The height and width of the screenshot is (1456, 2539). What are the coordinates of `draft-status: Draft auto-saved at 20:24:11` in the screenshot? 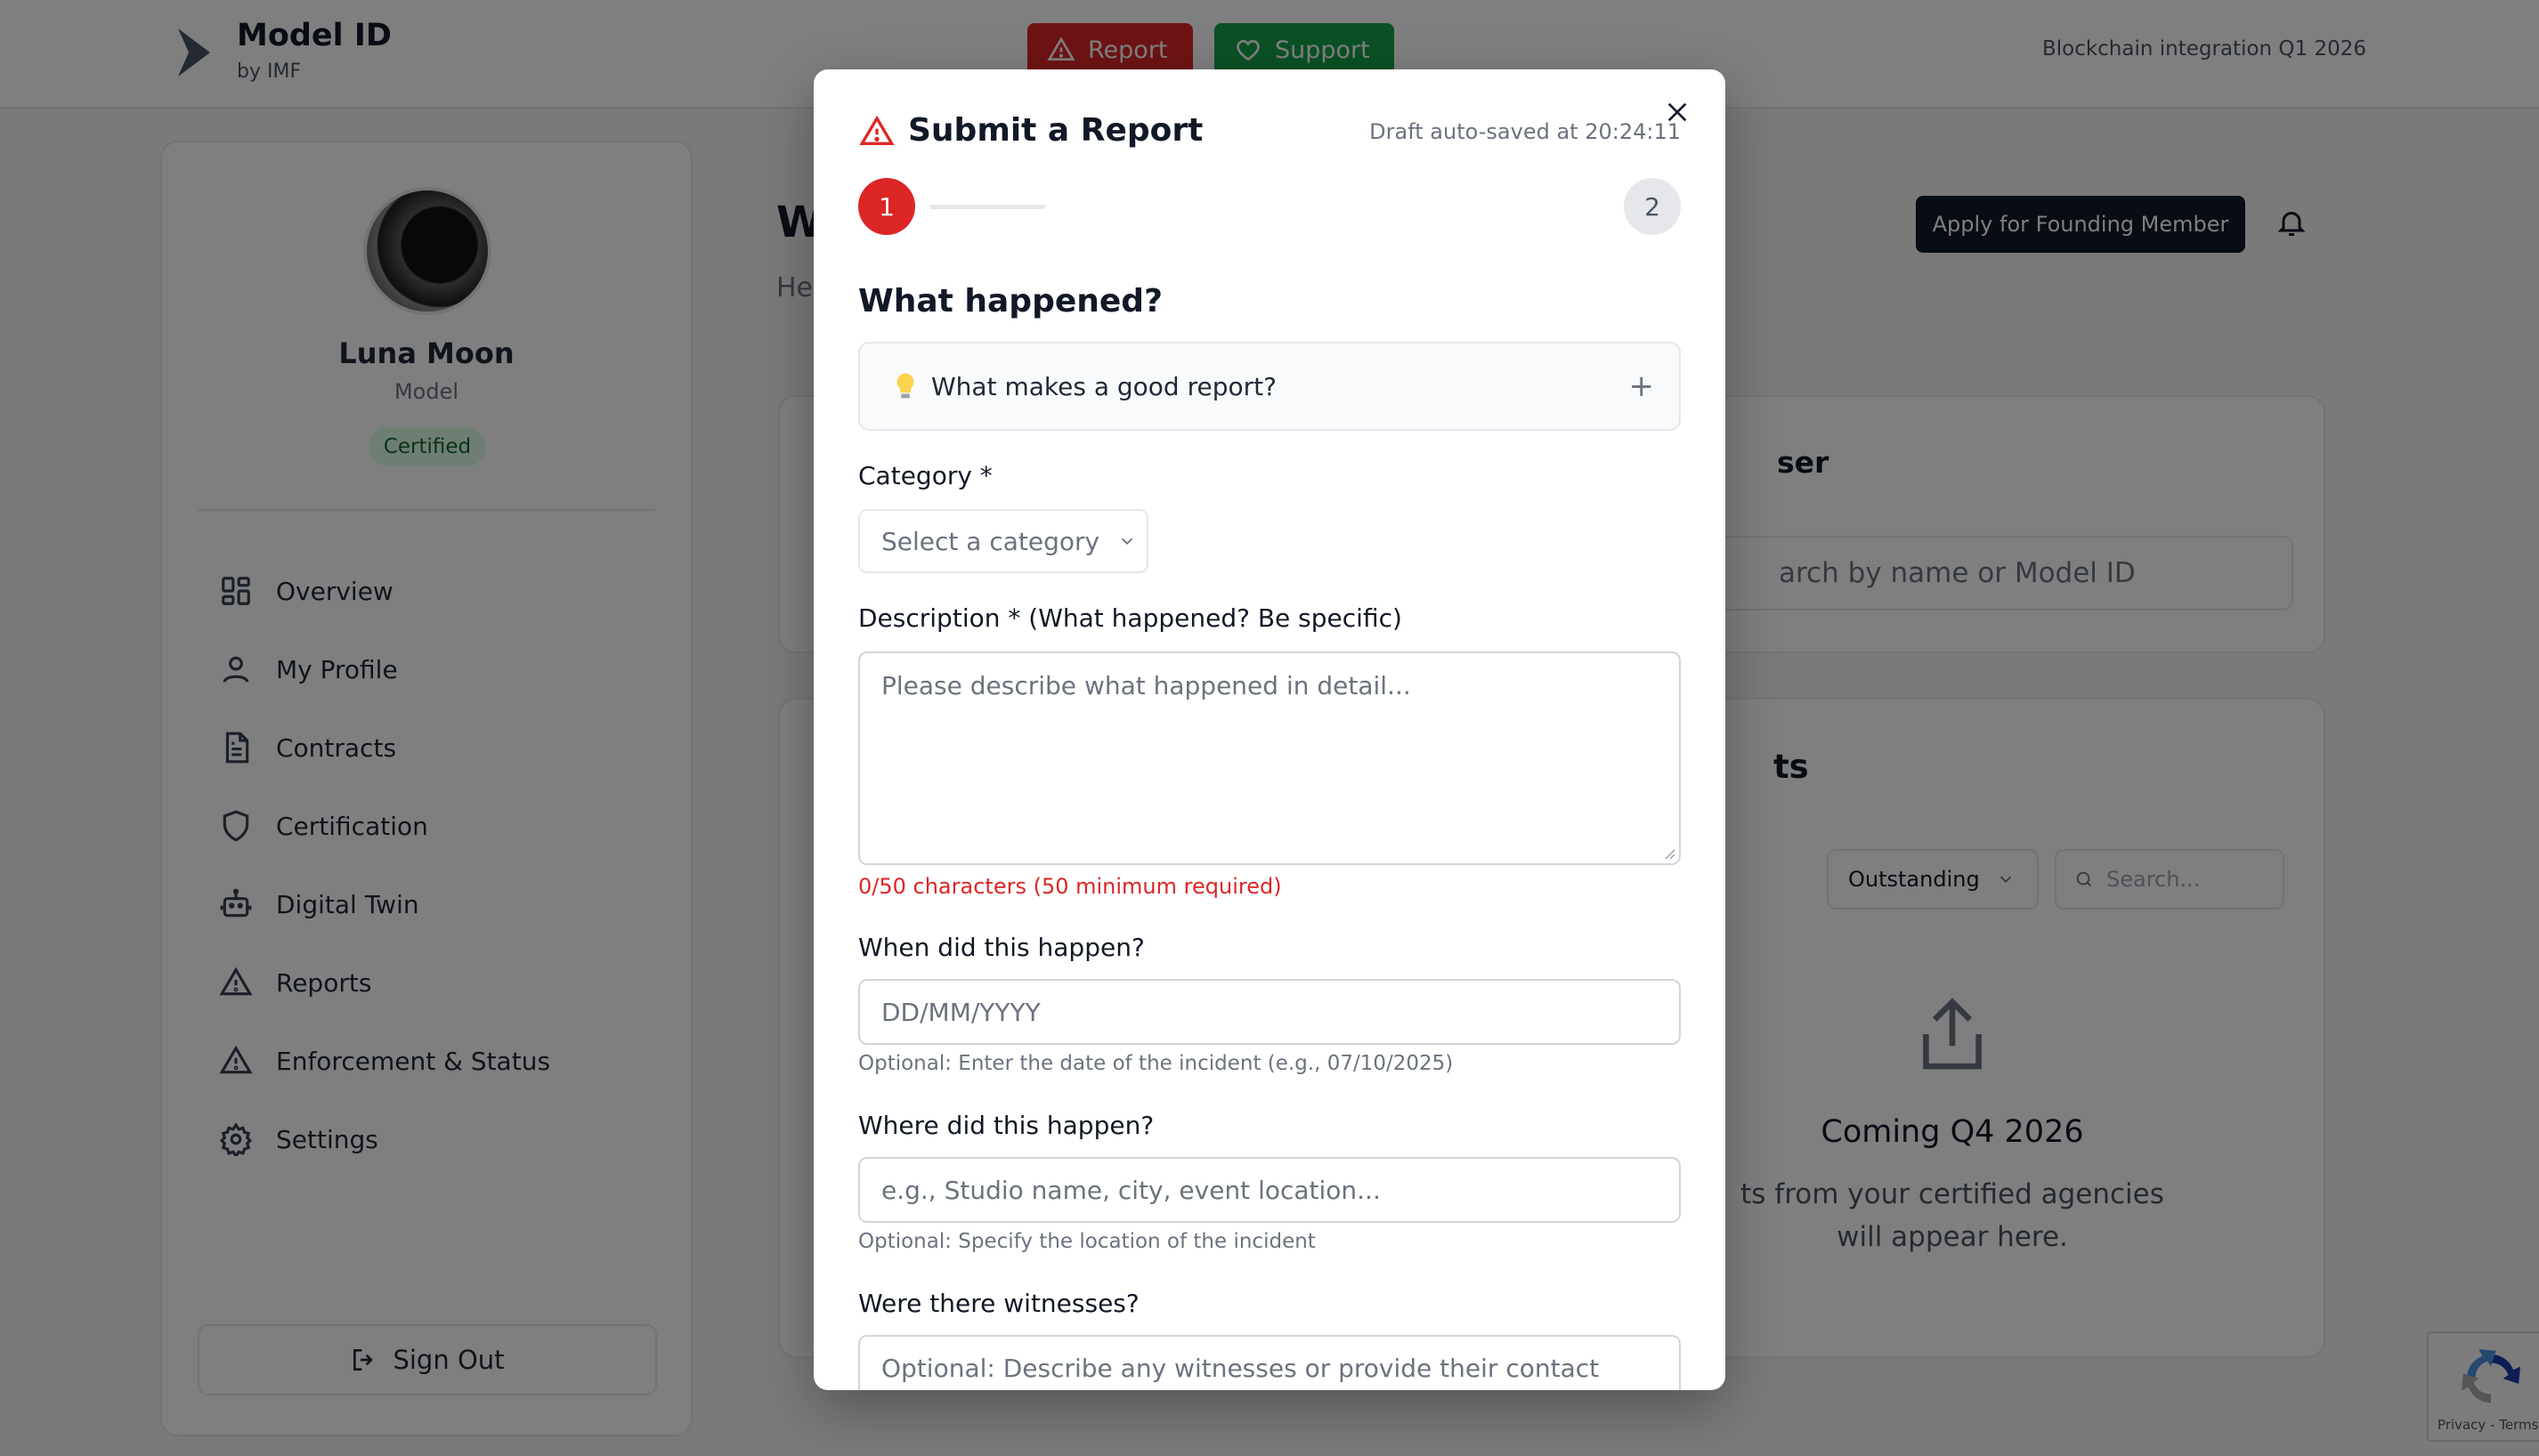 It's located at (1525, 131).